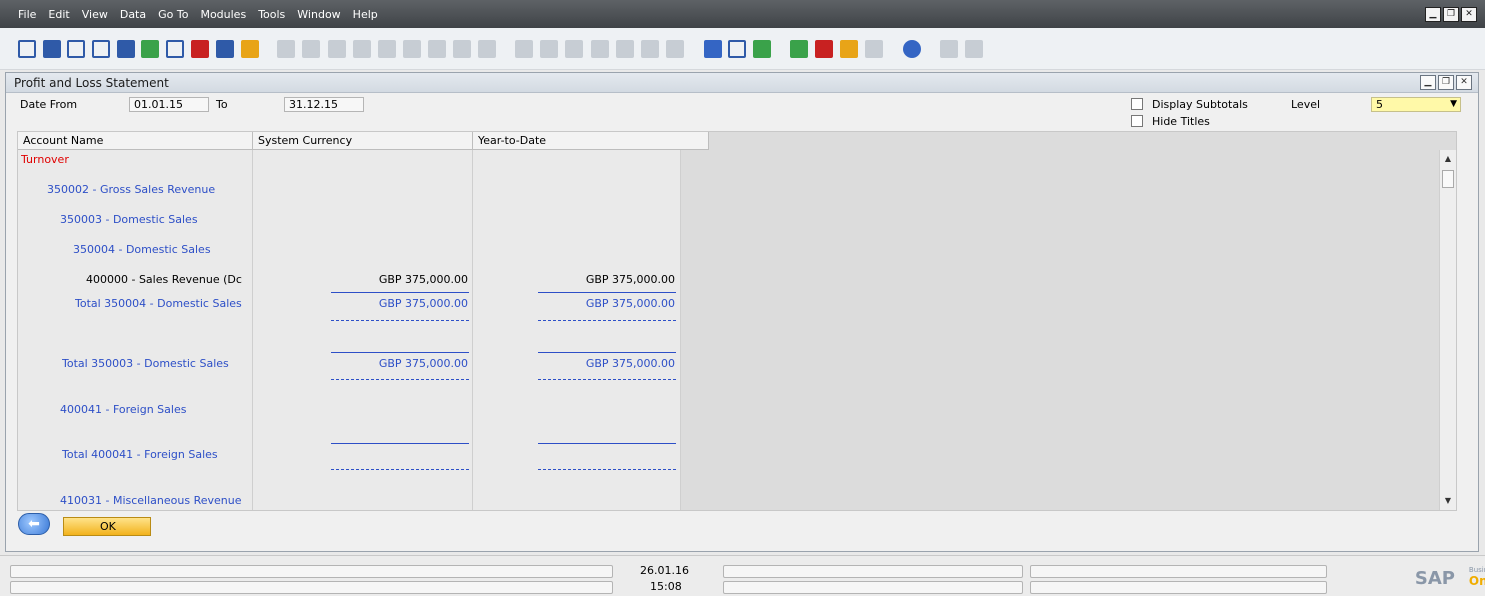 The width and height of the screenshot is (1485, 596). I want to click on add-icon, so click(311, 49).